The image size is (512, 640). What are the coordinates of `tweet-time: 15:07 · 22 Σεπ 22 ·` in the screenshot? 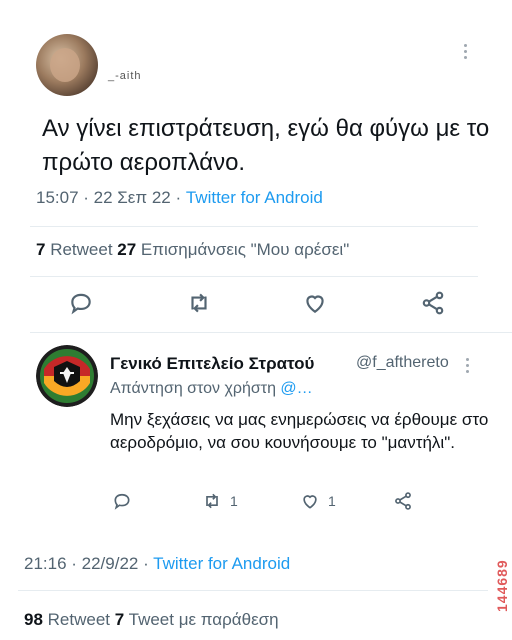 It's located at (111, 197).